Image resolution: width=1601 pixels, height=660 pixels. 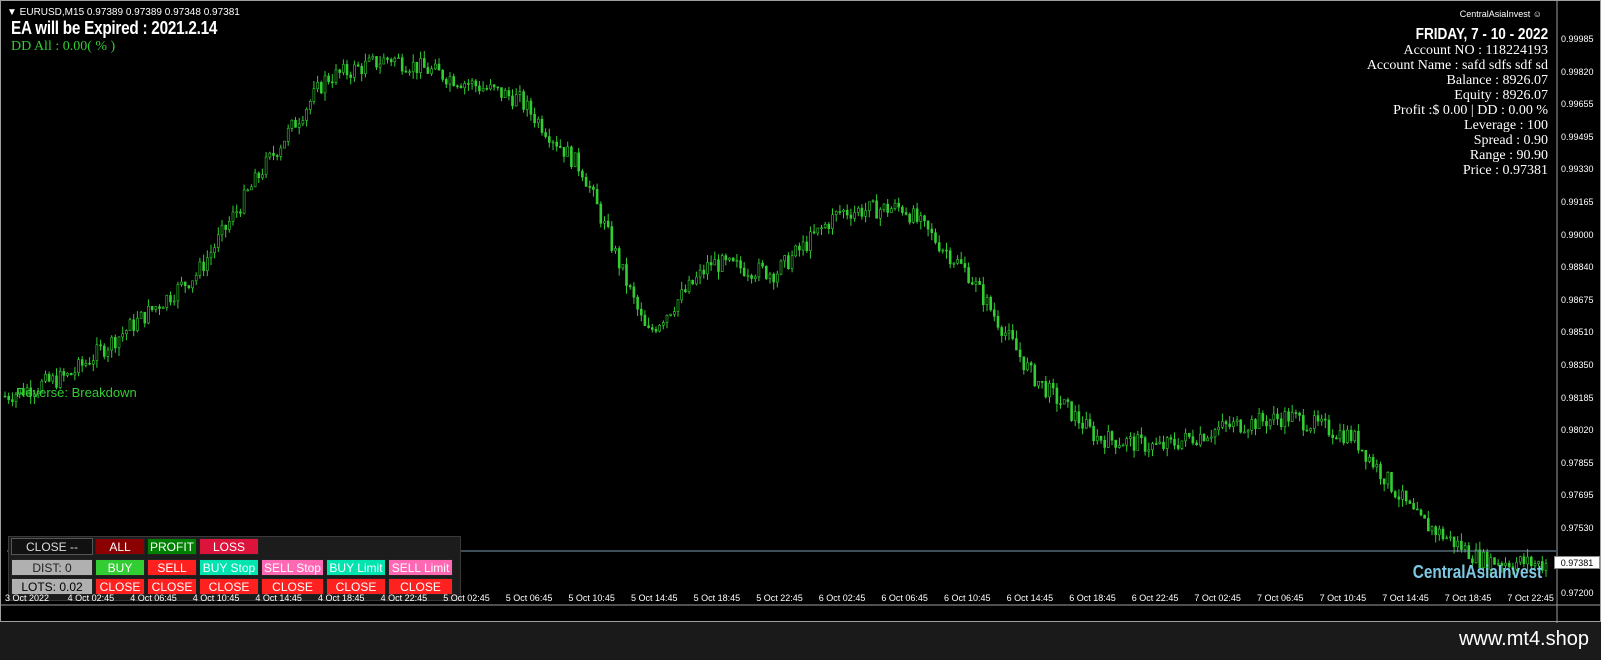 What do you see at coordinates (356, 567) in the screenshot?
I see `buy-limit-button: BUY Limit` at bounding box center [356, 567].